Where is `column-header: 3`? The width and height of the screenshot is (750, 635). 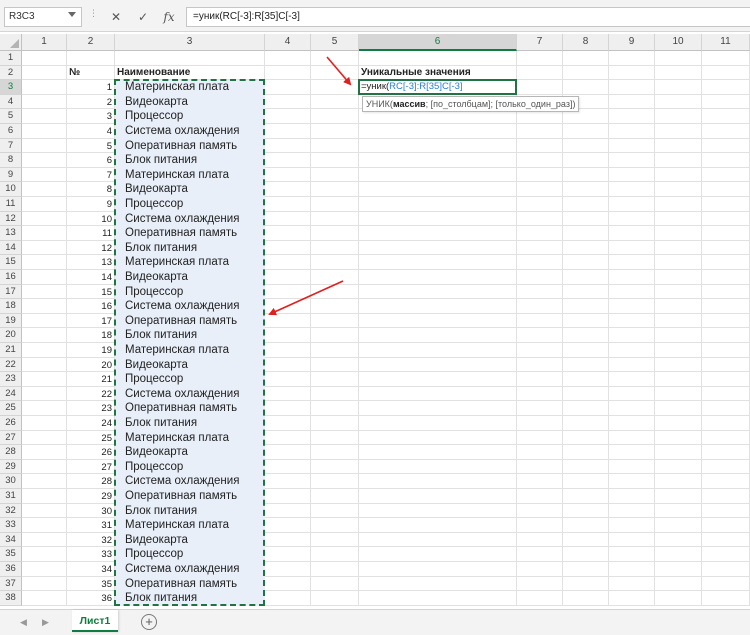 column-header: 3 is located at coordinates (190, 42).